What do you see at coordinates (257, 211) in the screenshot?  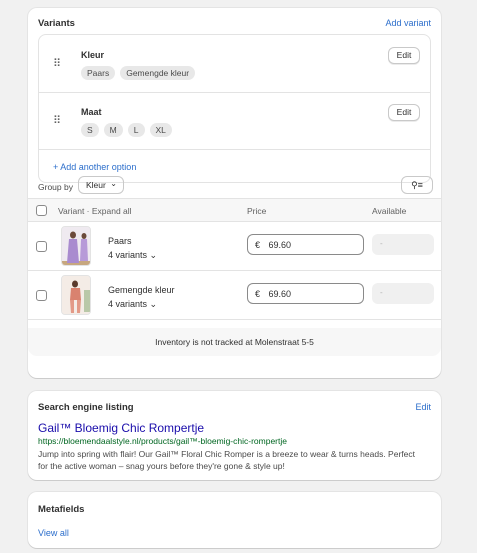 I see `price-column-header: Price` at bounding box center [257, 211].